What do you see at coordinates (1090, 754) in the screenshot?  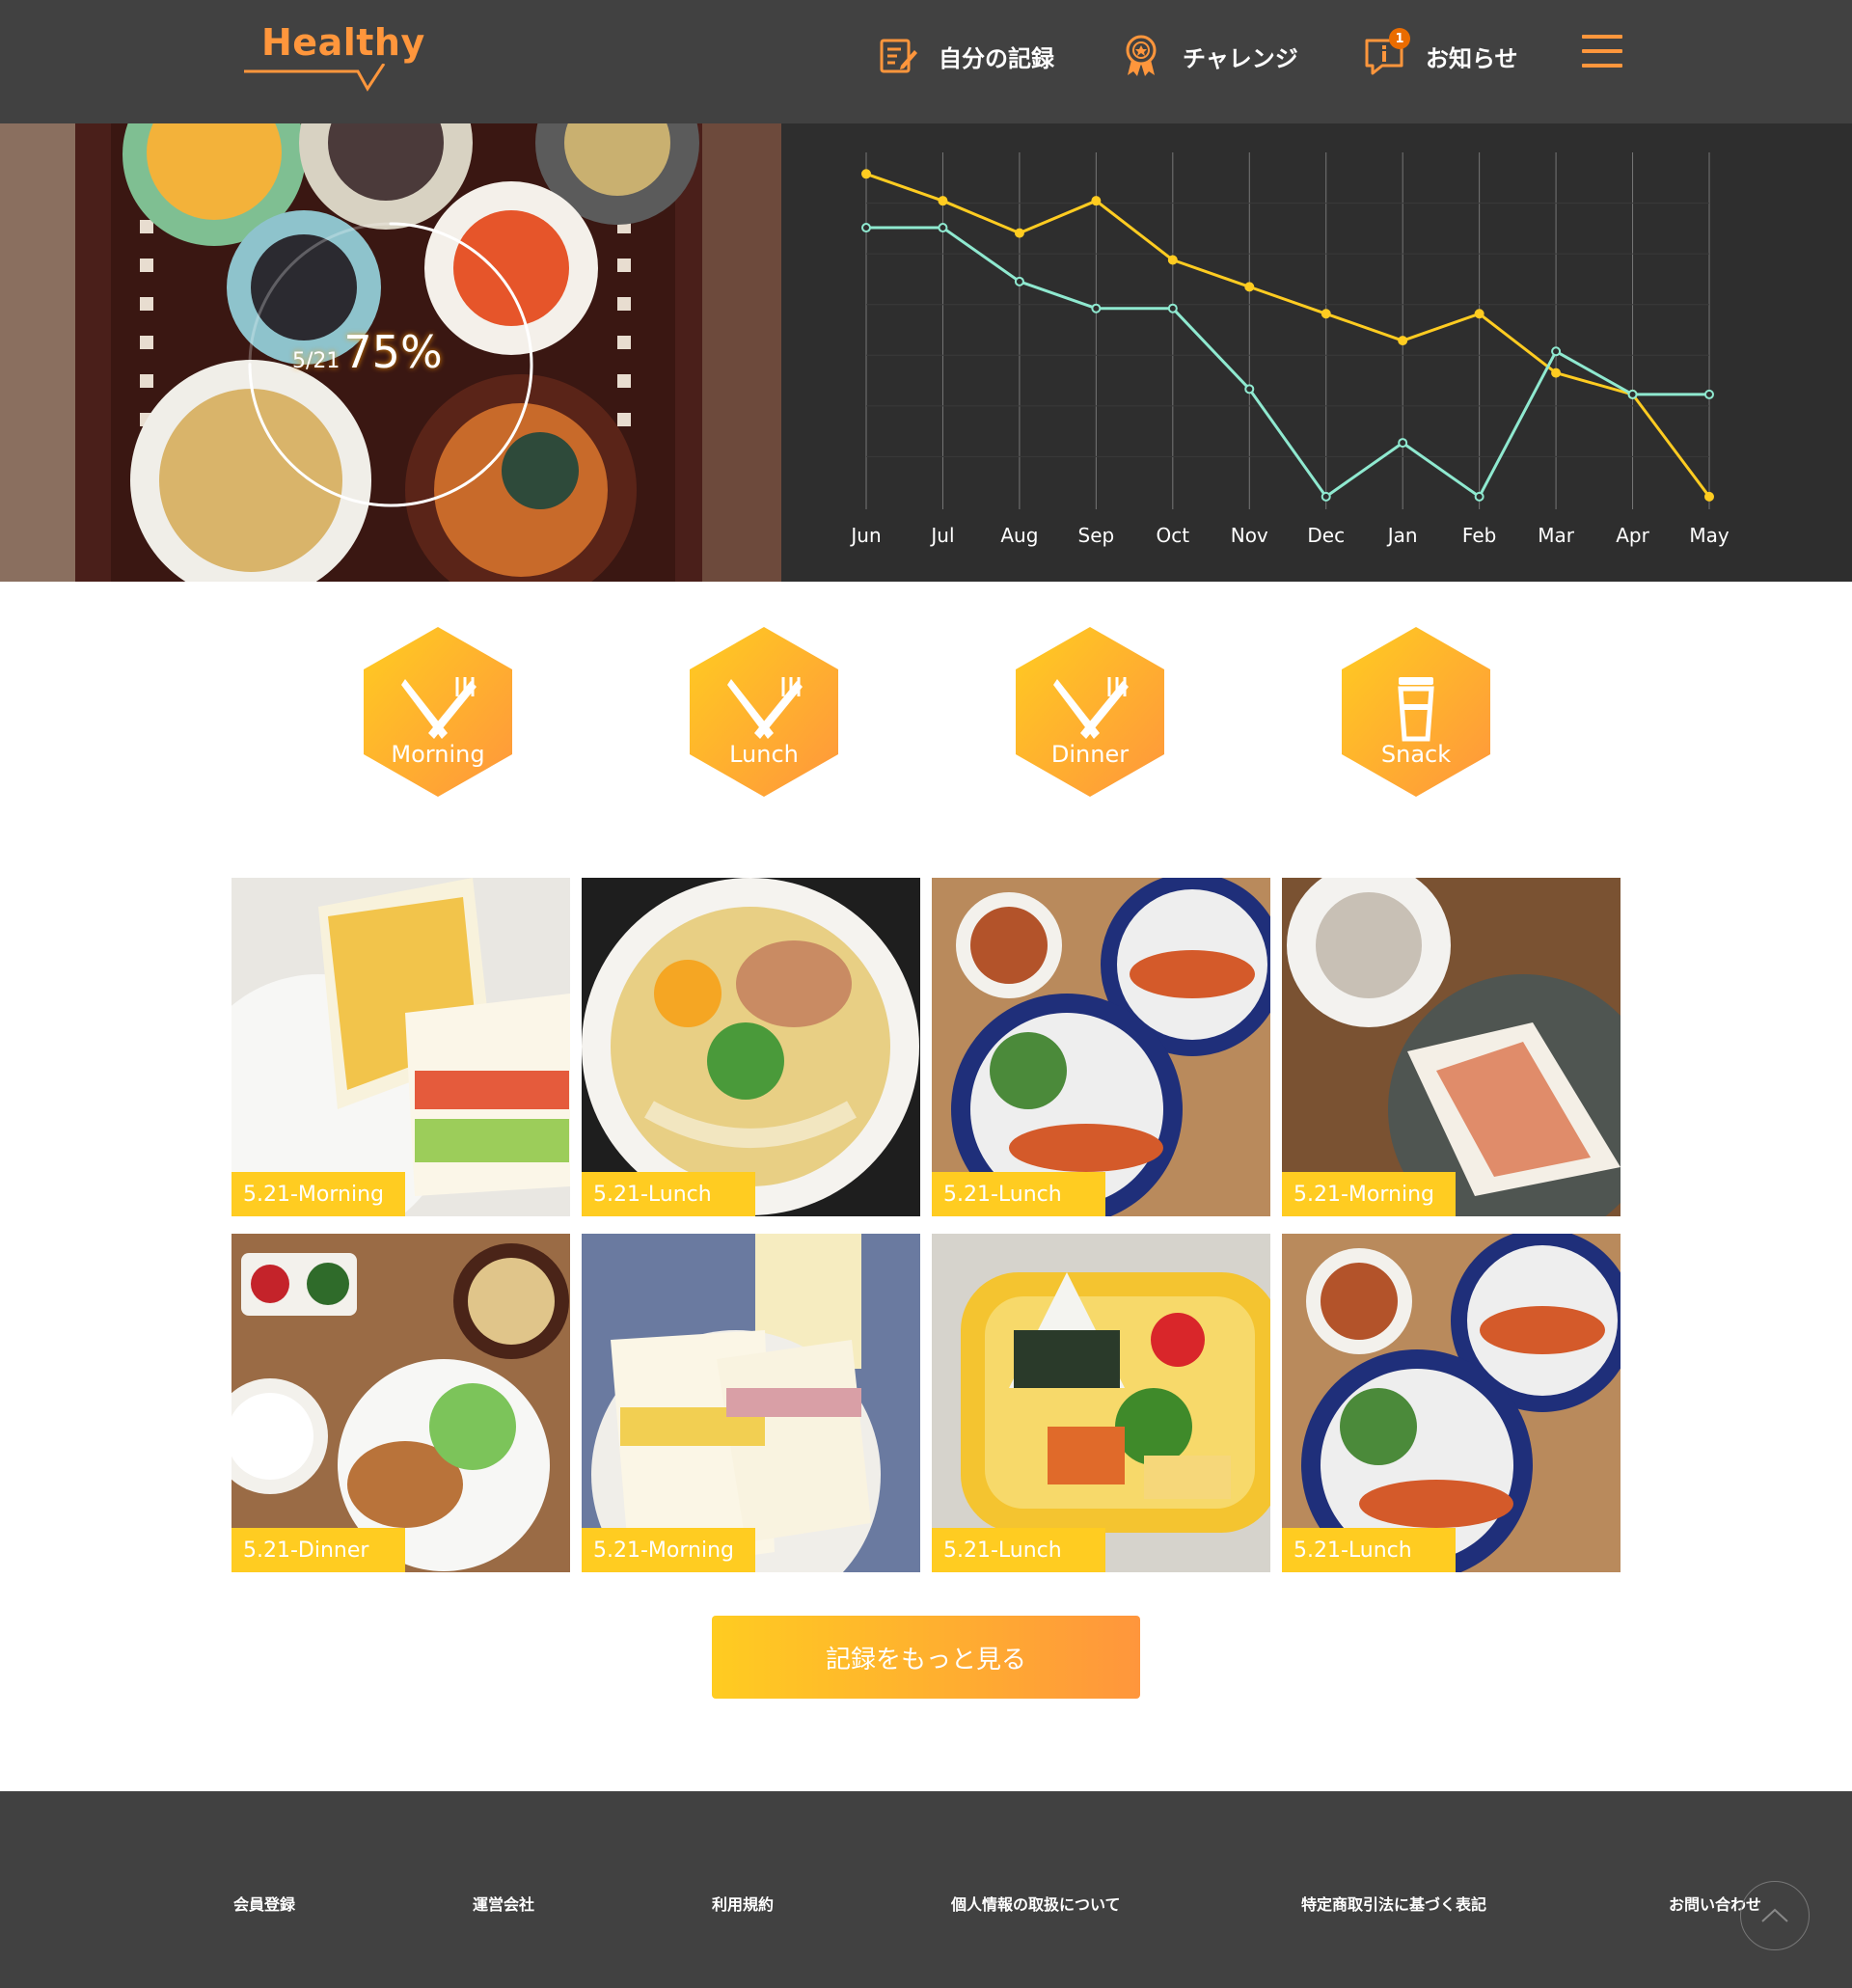 I see `category-label: Dinner` at bounding box center [1090, 754].